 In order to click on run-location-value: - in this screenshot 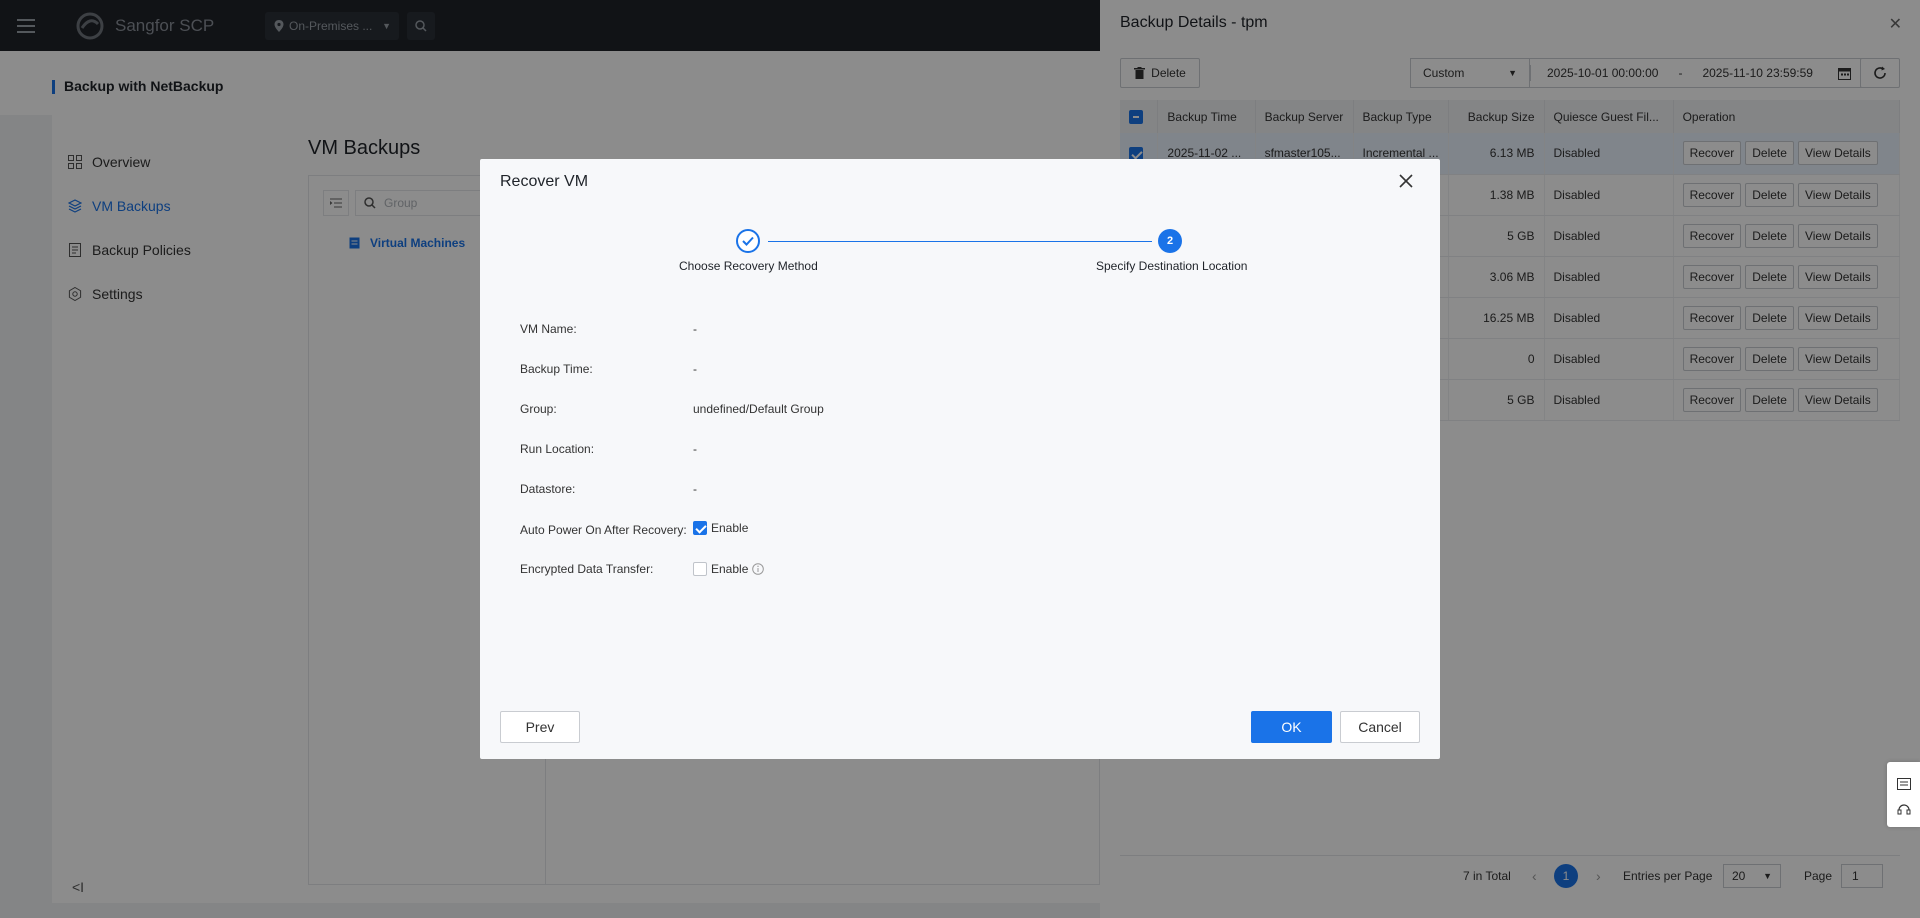, I will do `click(695, 449)`.